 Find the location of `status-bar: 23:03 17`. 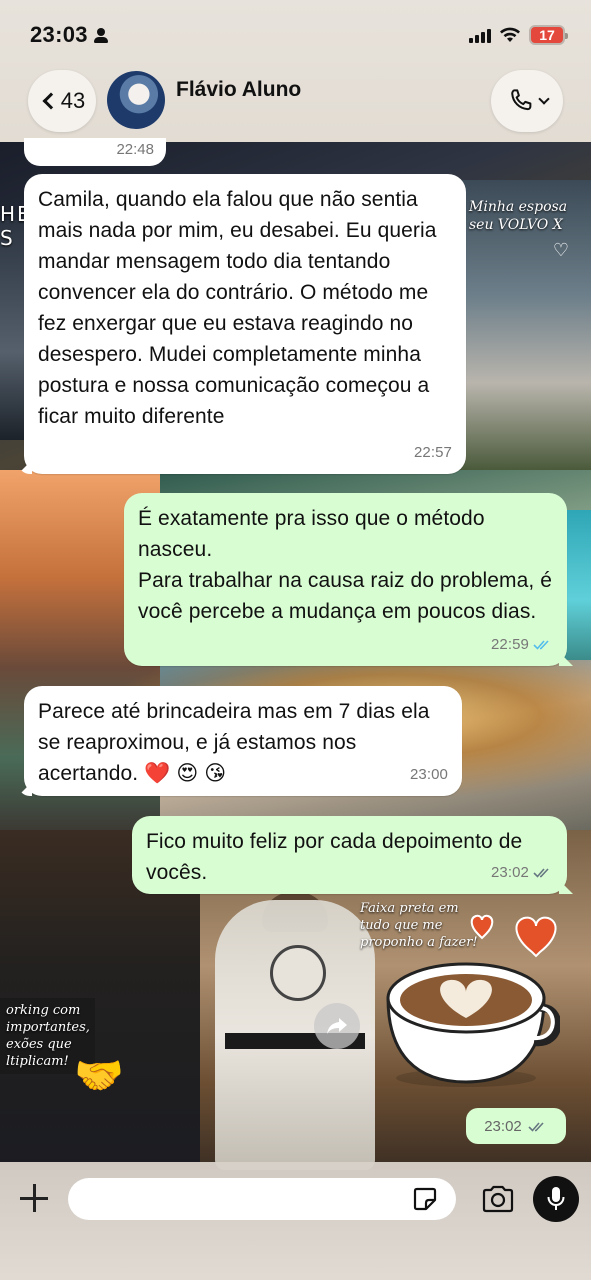

status-bar: 23:03 17 is located at coordinates (295, 35).